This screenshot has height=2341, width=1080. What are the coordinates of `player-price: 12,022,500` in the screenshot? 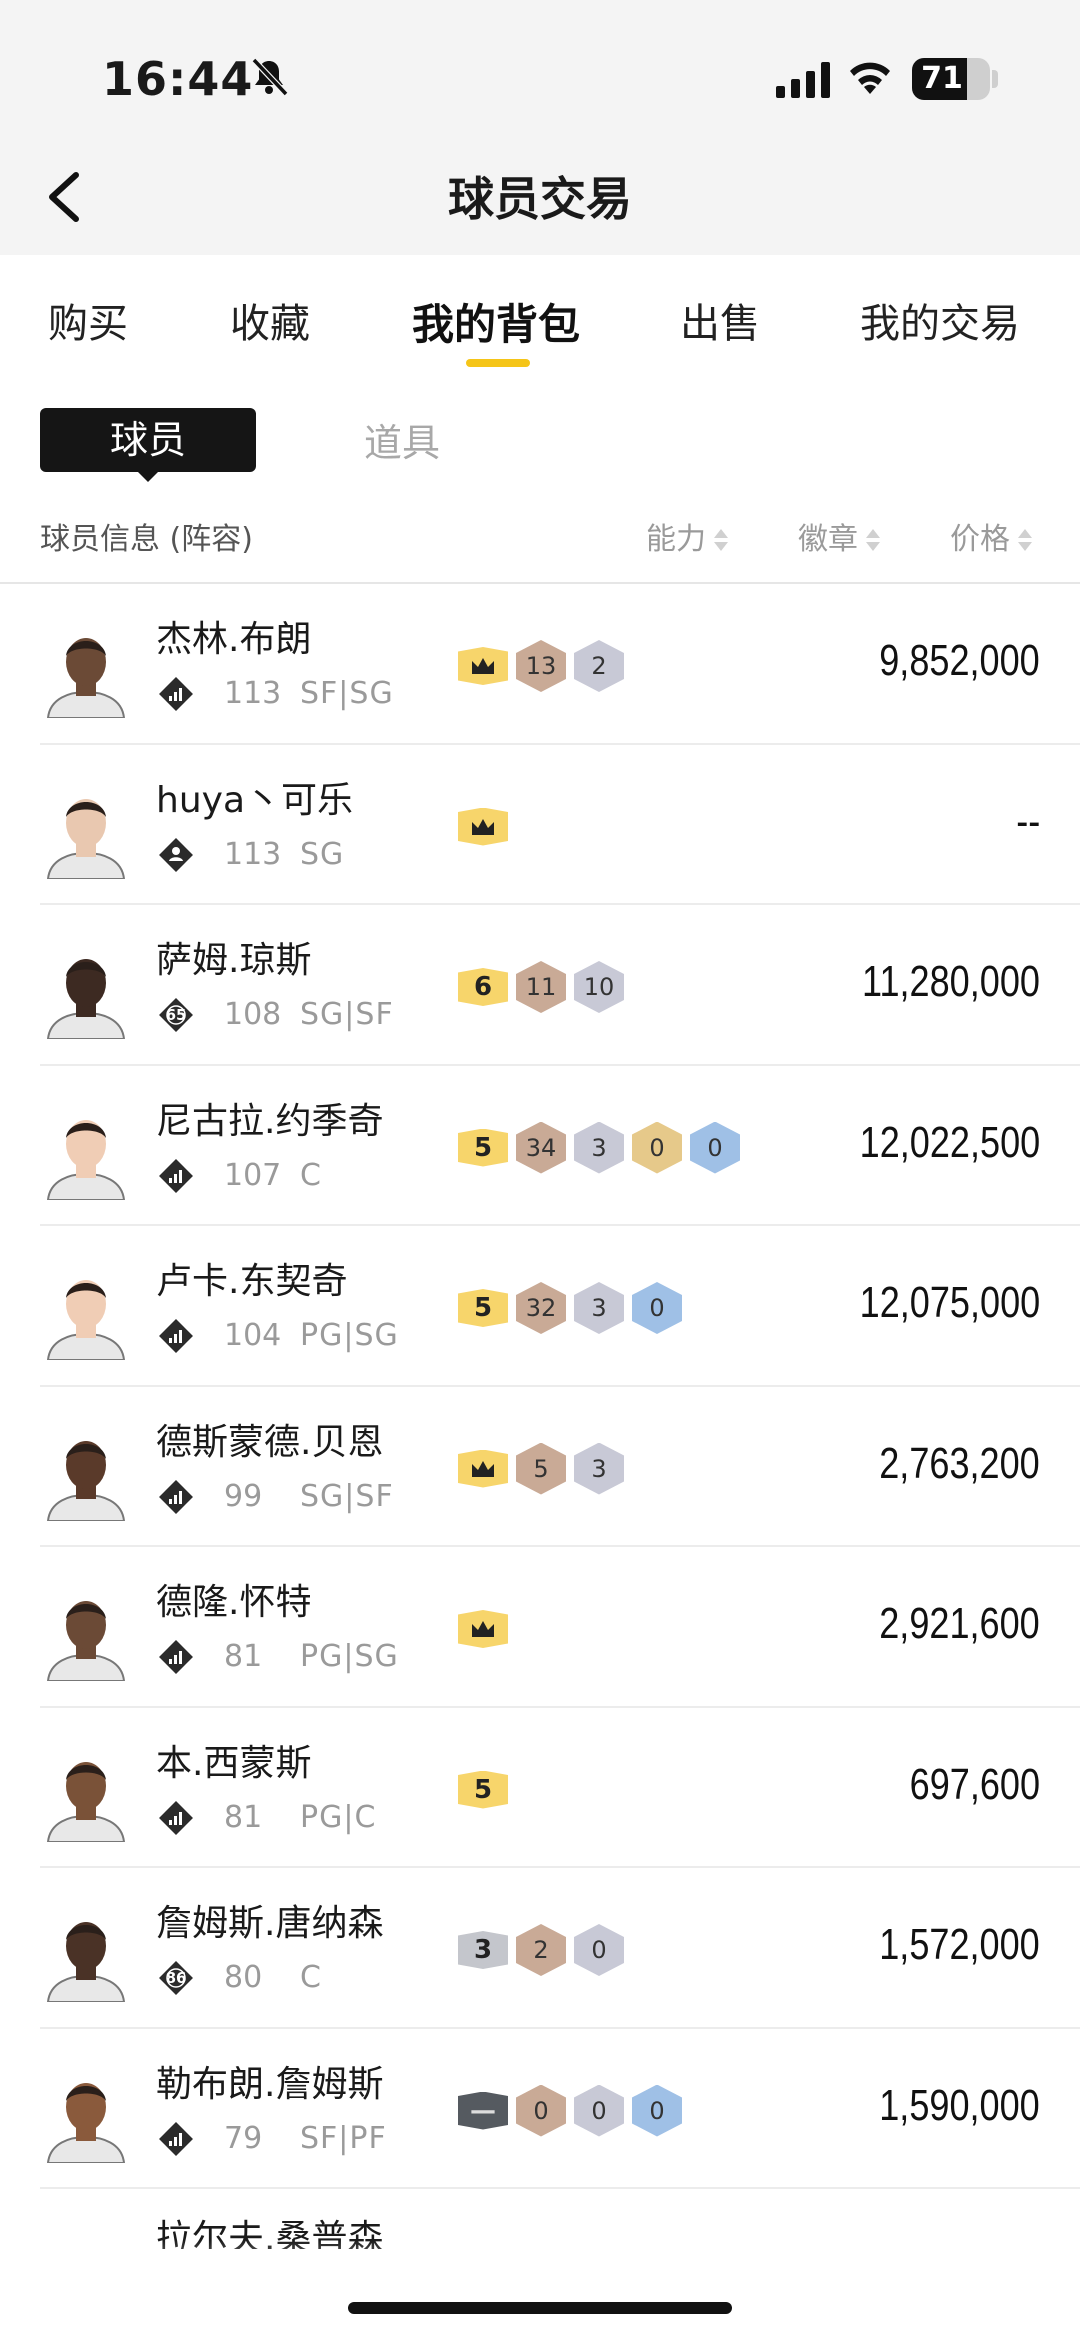 It's located at (949, 1142).